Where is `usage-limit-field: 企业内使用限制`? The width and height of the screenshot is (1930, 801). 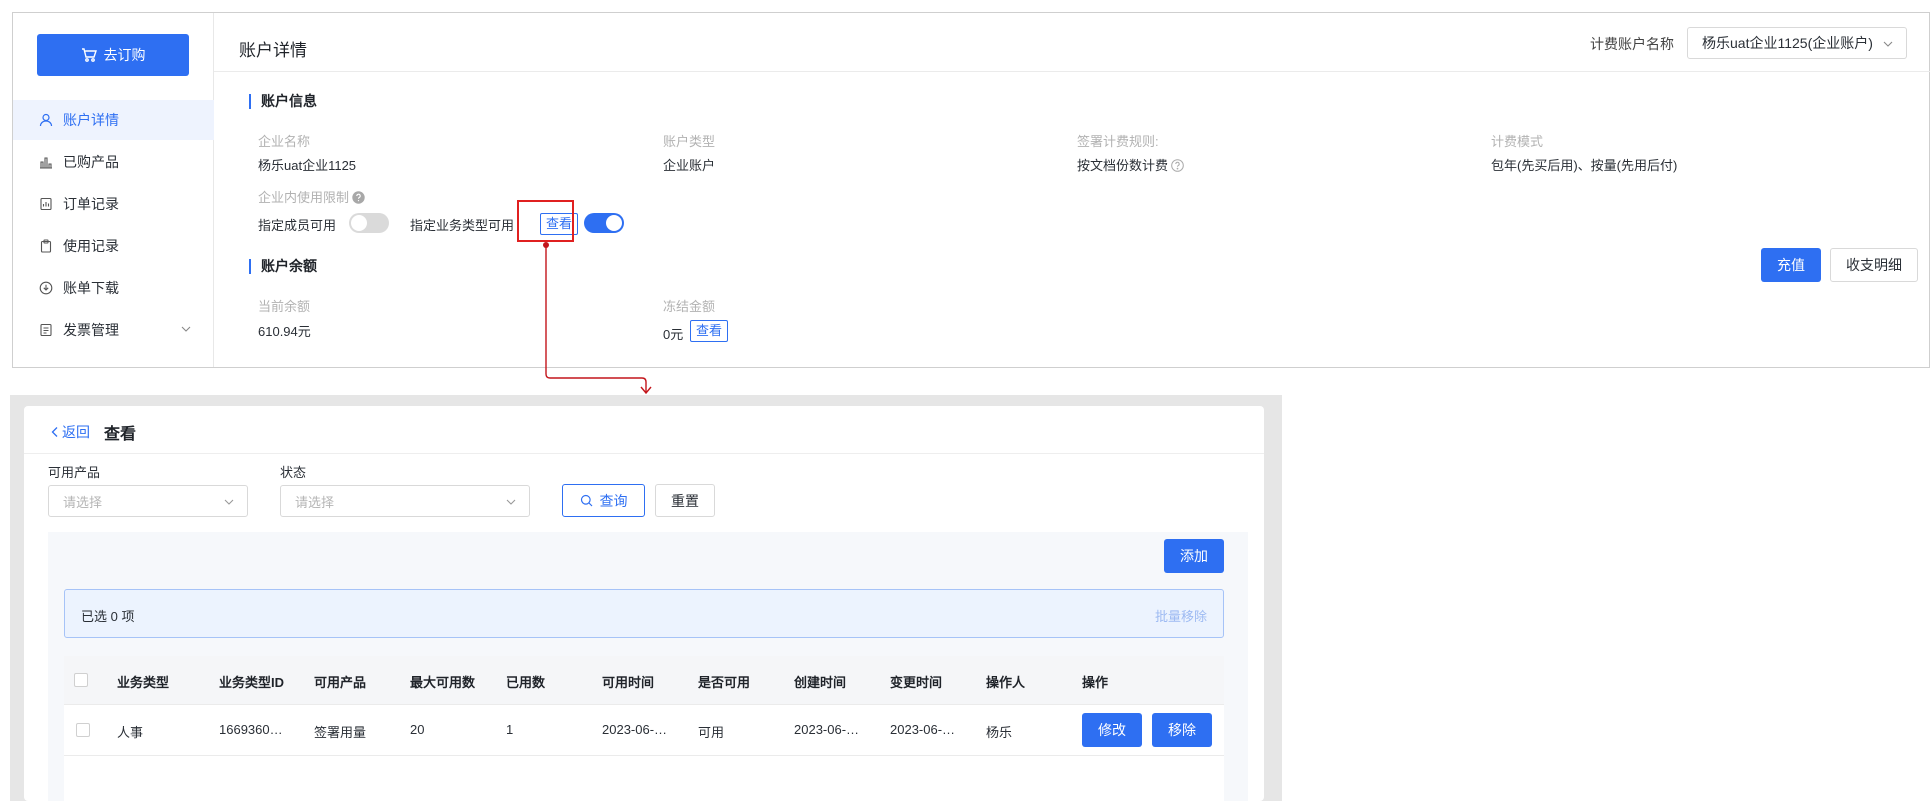
usage-limit-field: 企业内使用限制 is located at coordinates (311, 196).